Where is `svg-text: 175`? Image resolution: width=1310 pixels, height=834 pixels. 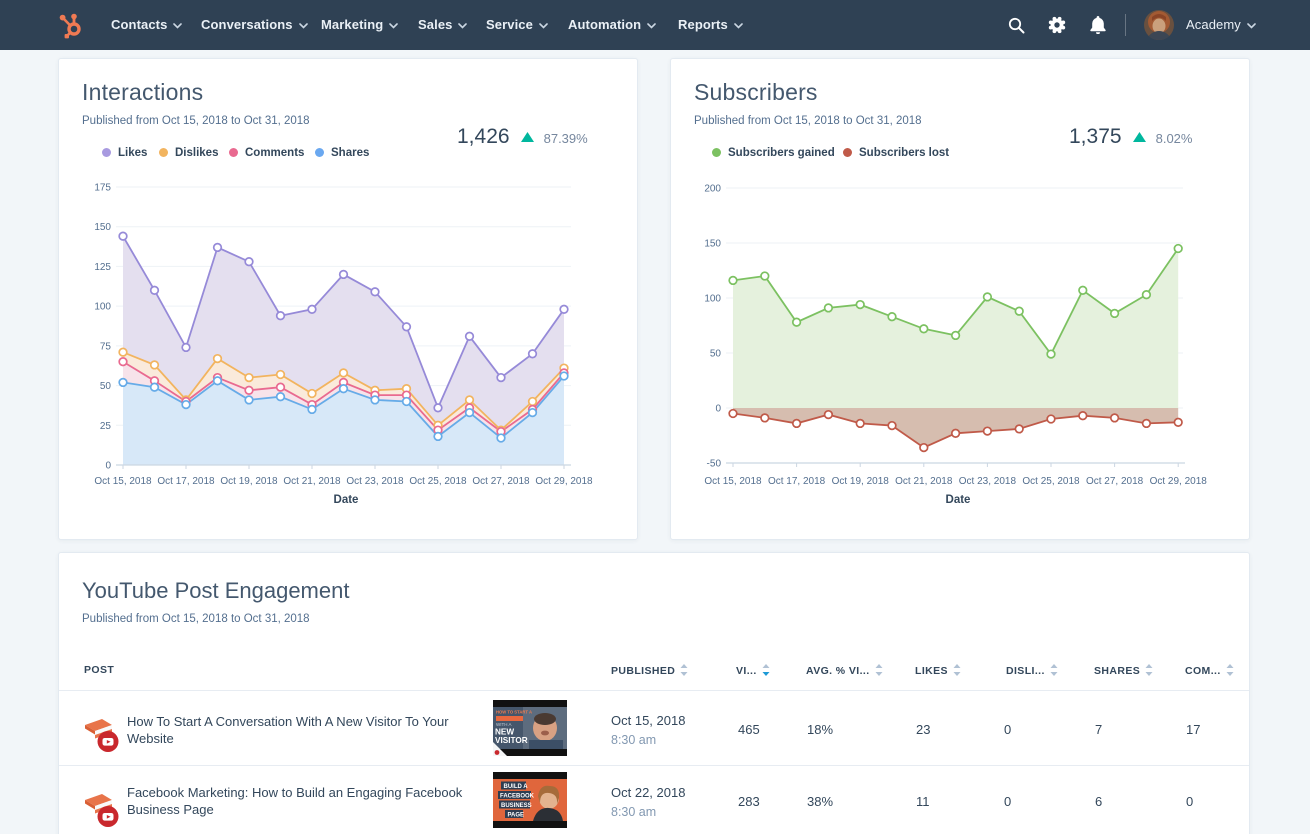
svg-text: 175 is located at coordinates (102, 188).